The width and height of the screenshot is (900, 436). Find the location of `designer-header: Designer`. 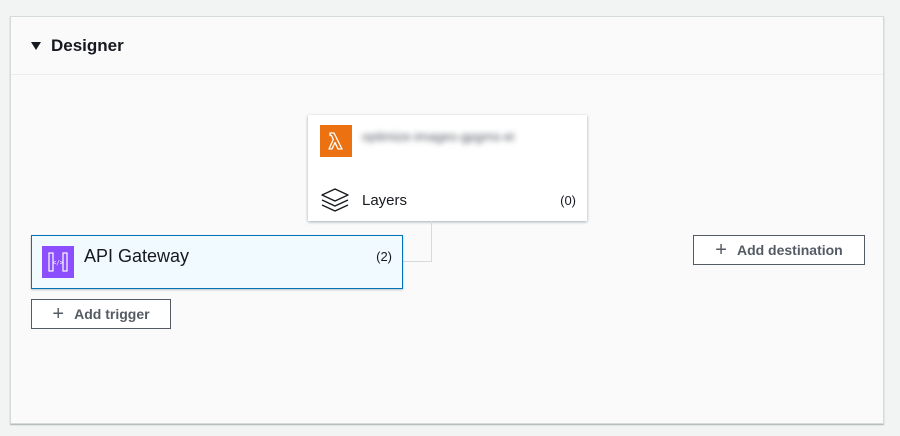

designer-header: Designer is located at coordinates (447, 46).